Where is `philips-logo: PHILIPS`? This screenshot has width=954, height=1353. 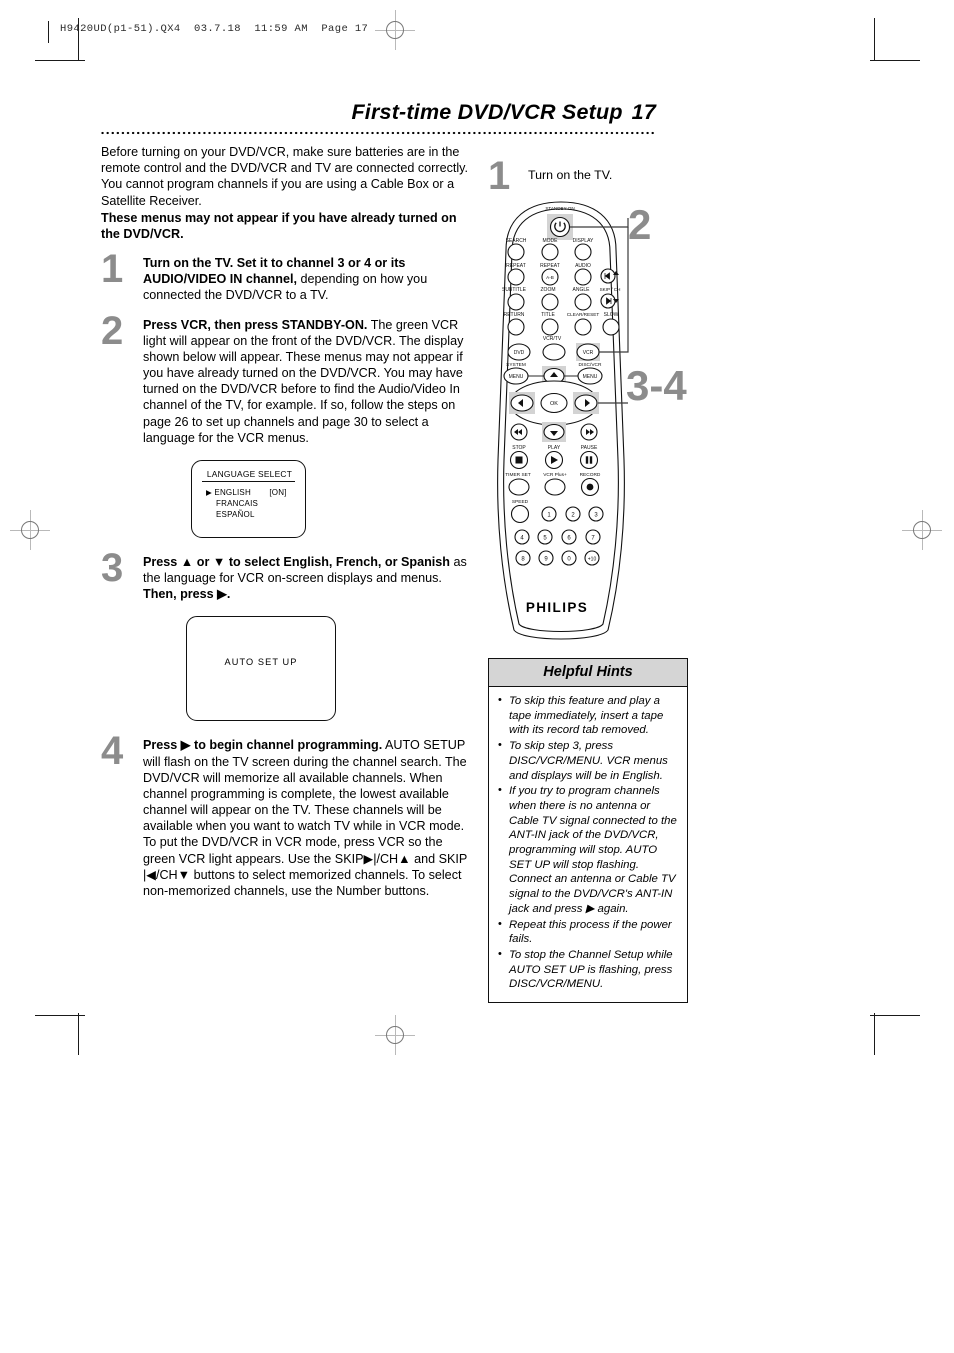 philips-logo: PHILIPS is located at coordinates (557, 607).